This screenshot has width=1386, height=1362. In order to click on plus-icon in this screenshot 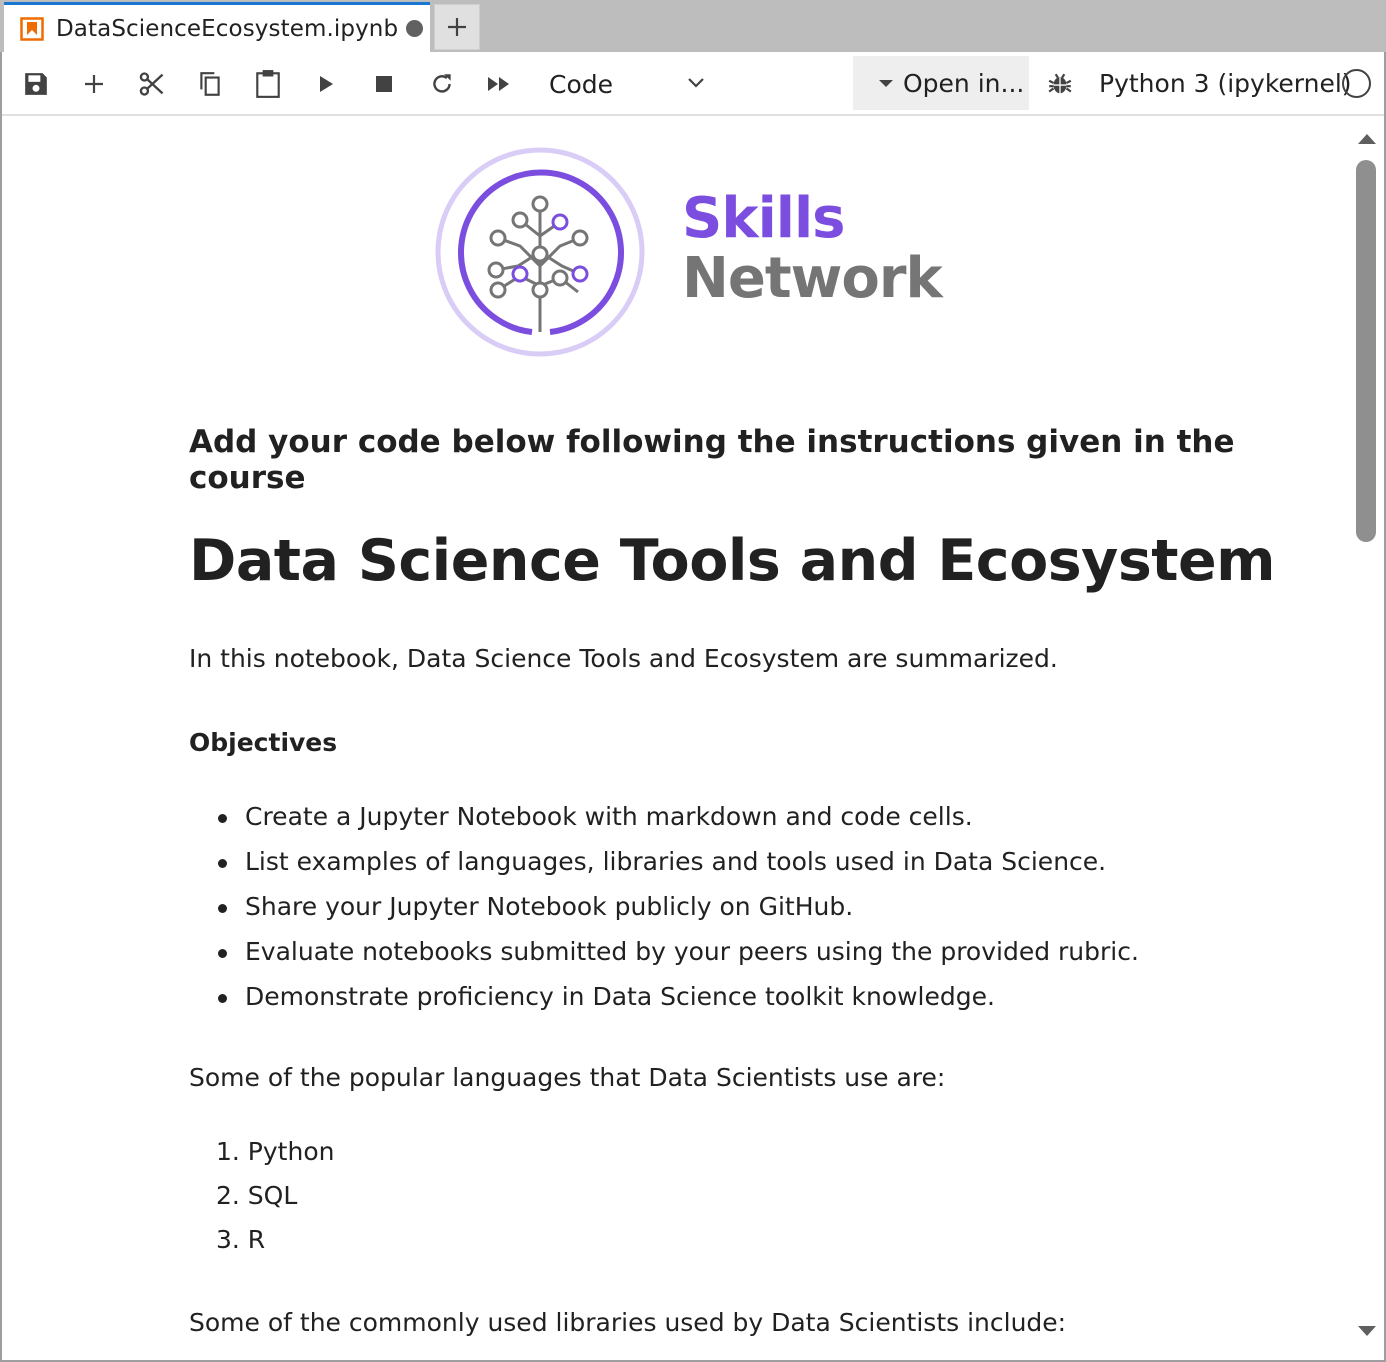, I will do `click(457, 27)`.